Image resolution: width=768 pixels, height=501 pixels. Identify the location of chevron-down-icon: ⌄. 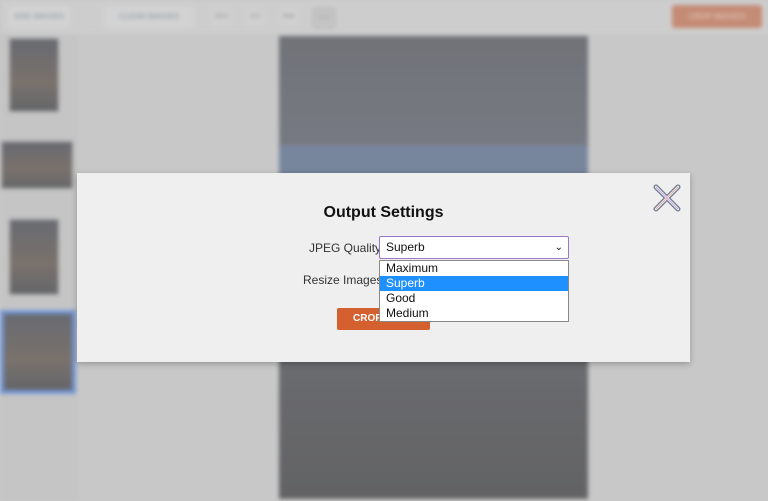
(558, 247).